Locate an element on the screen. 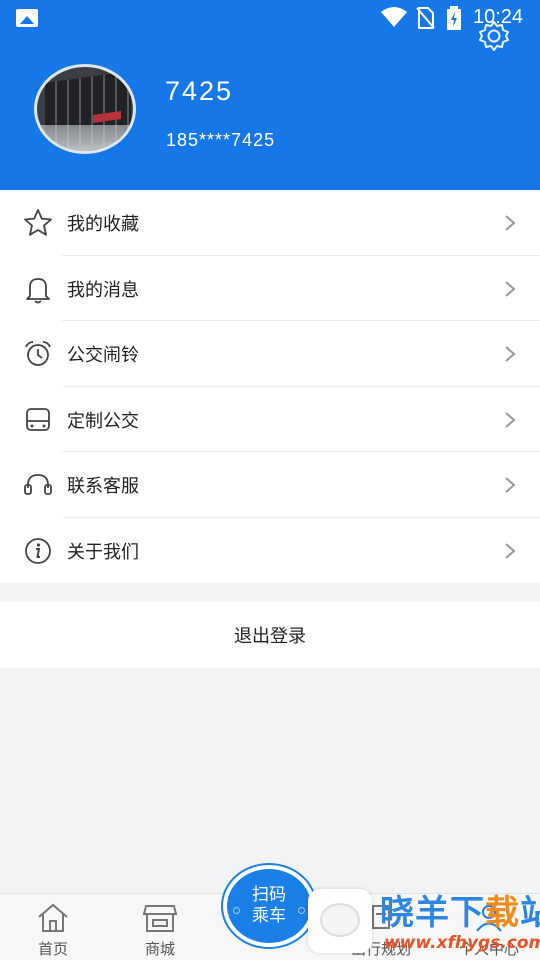 This screenshot has width=540, height=960. logout-button: 退出登录 is located at coordinates (270, 635).